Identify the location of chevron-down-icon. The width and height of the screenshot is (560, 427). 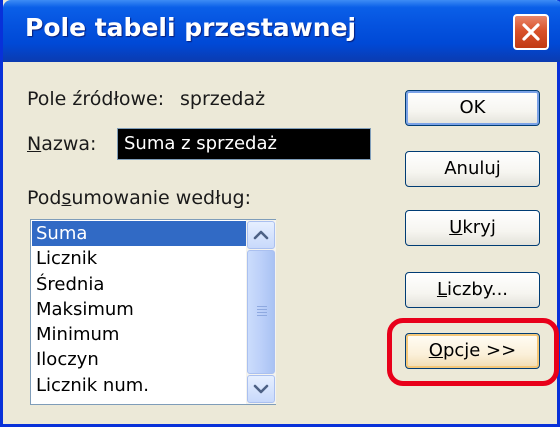
(261, 389).